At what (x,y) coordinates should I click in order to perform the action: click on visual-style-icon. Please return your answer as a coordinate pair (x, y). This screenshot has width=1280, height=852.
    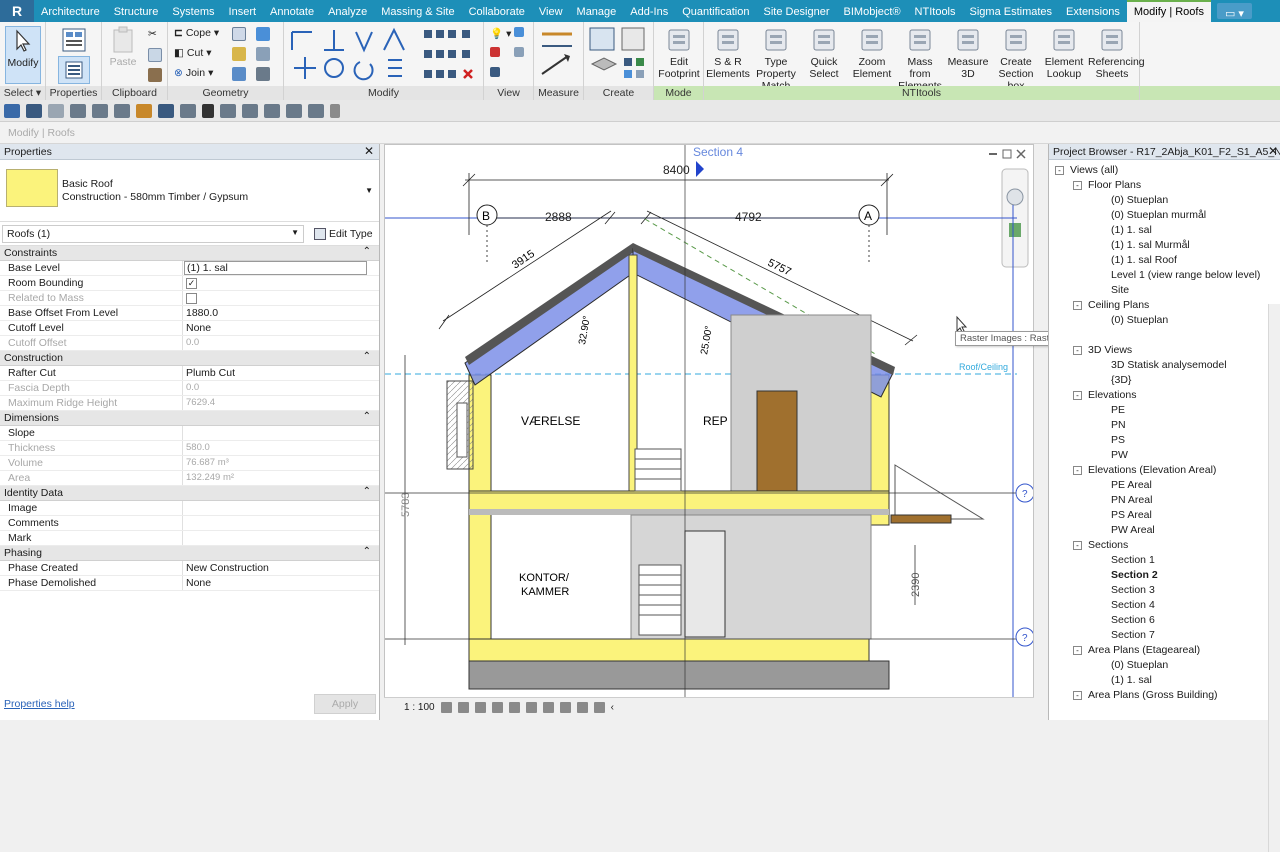
    Looking at the image, I should click on (463, 707).